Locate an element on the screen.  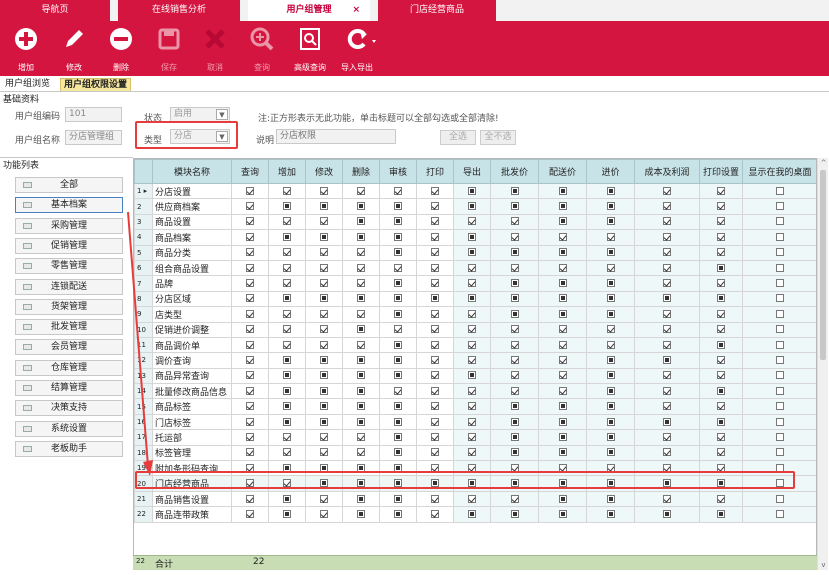
table-row: 1 ▸ 分店设置 is located at coordinates (475, 191).